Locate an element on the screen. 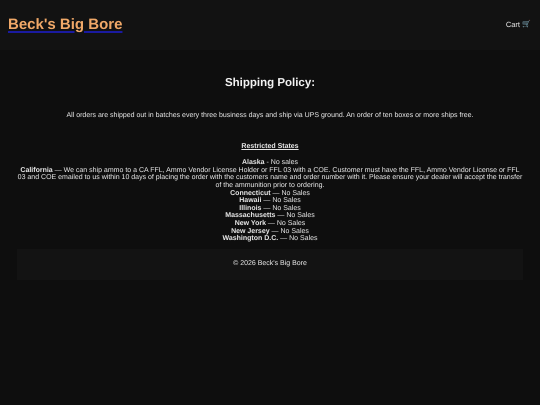  site-logo: Beck's Big Bore is located at coordinates (65, 25).